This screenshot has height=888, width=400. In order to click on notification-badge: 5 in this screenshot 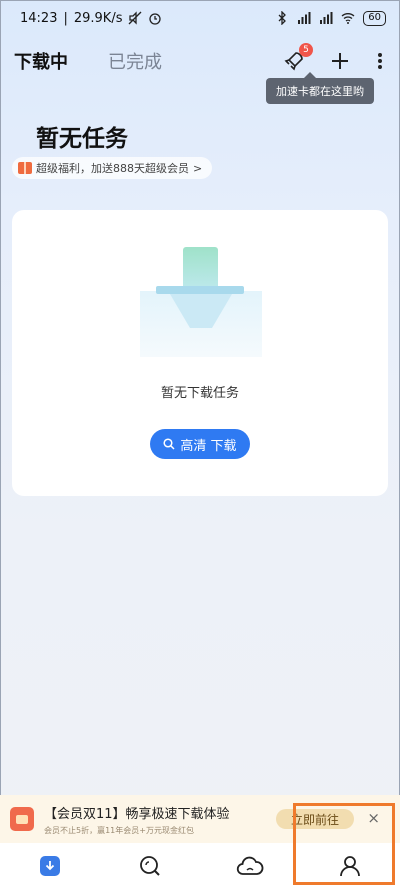, I will do `click(306, 50)`.